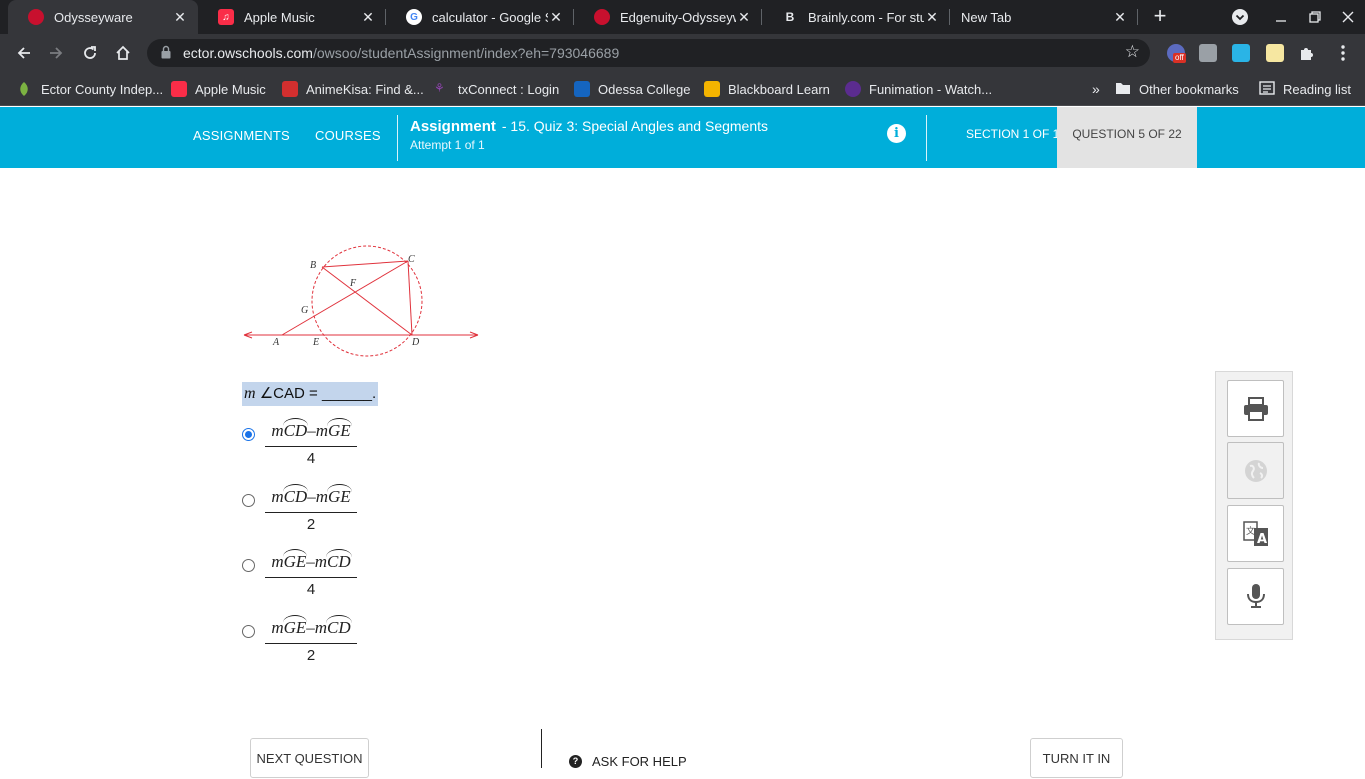  Describe the element at coordinates (348, 137) in the screenshot. I see `nav-courses: COURSES` at that location.